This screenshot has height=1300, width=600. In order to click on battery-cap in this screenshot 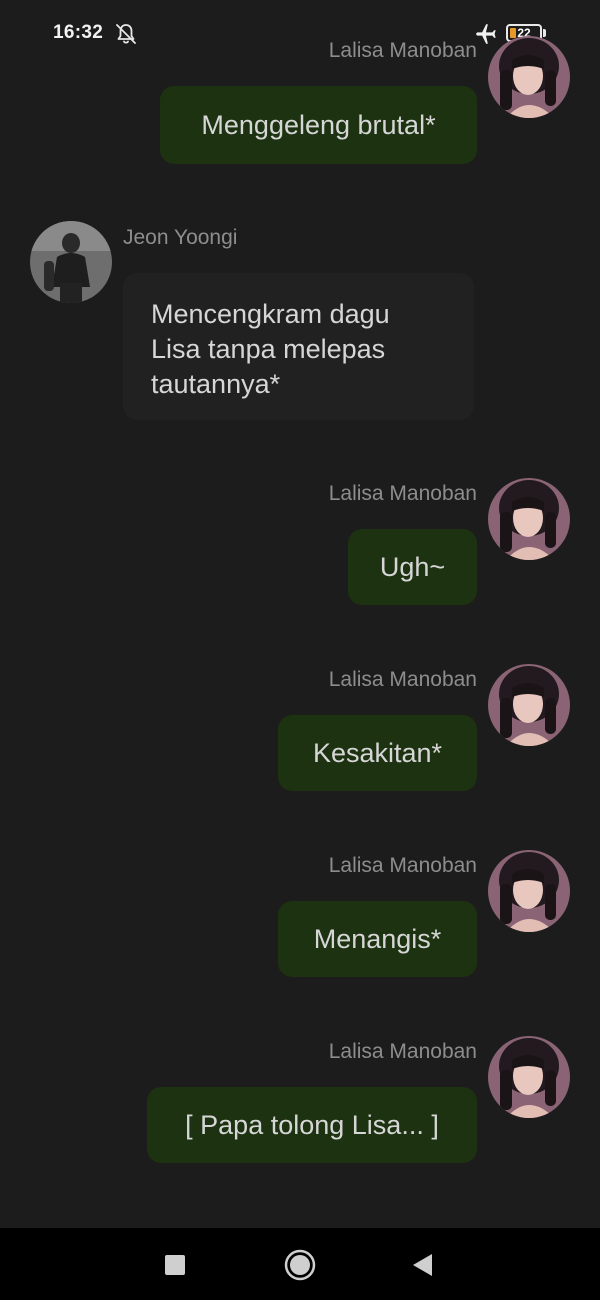, I will do `click(544, 33)`.